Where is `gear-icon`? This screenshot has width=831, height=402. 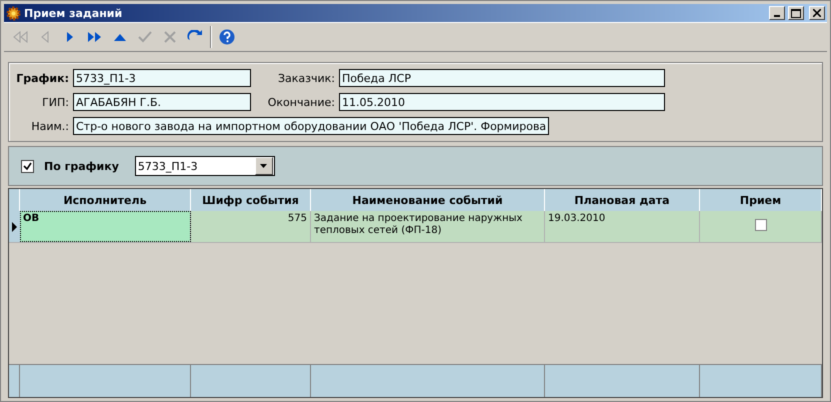 gear-icon is located at coordinates (13, 13).